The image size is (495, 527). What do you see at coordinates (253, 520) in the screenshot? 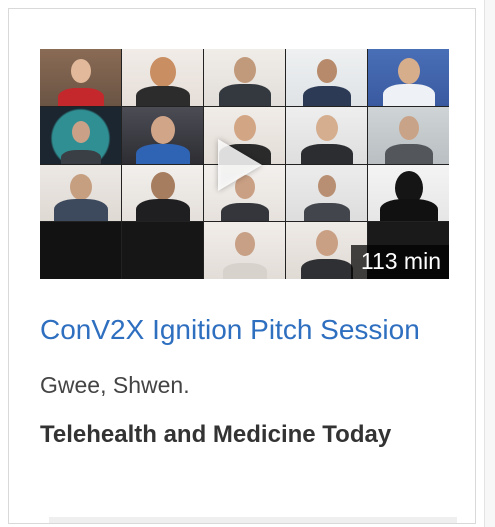
I see `card-divider` at bounding box center [253, 520].